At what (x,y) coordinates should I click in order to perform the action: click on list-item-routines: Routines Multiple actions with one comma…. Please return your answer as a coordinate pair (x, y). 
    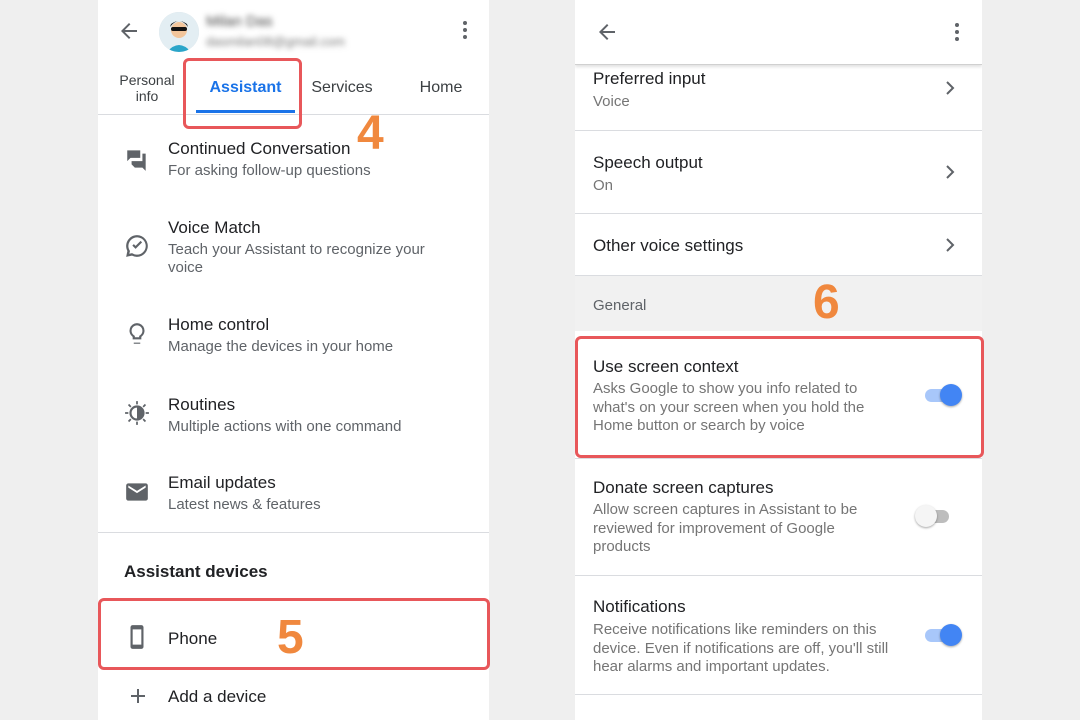
    Looking at the image, I should click on (293, 417).